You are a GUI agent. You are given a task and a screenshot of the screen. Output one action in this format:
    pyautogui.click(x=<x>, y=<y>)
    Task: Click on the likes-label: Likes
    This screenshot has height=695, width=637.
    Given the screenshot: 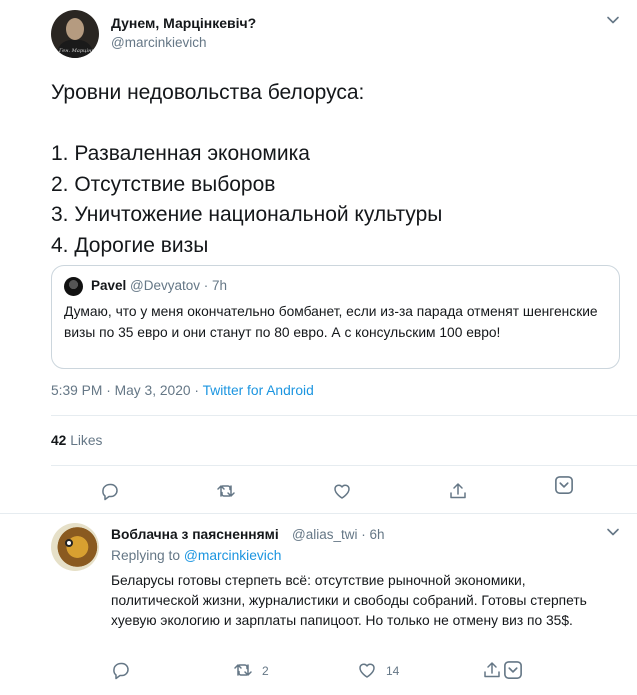 What is the action you would take?
    pyautogui.click(x=84, y=440)
    